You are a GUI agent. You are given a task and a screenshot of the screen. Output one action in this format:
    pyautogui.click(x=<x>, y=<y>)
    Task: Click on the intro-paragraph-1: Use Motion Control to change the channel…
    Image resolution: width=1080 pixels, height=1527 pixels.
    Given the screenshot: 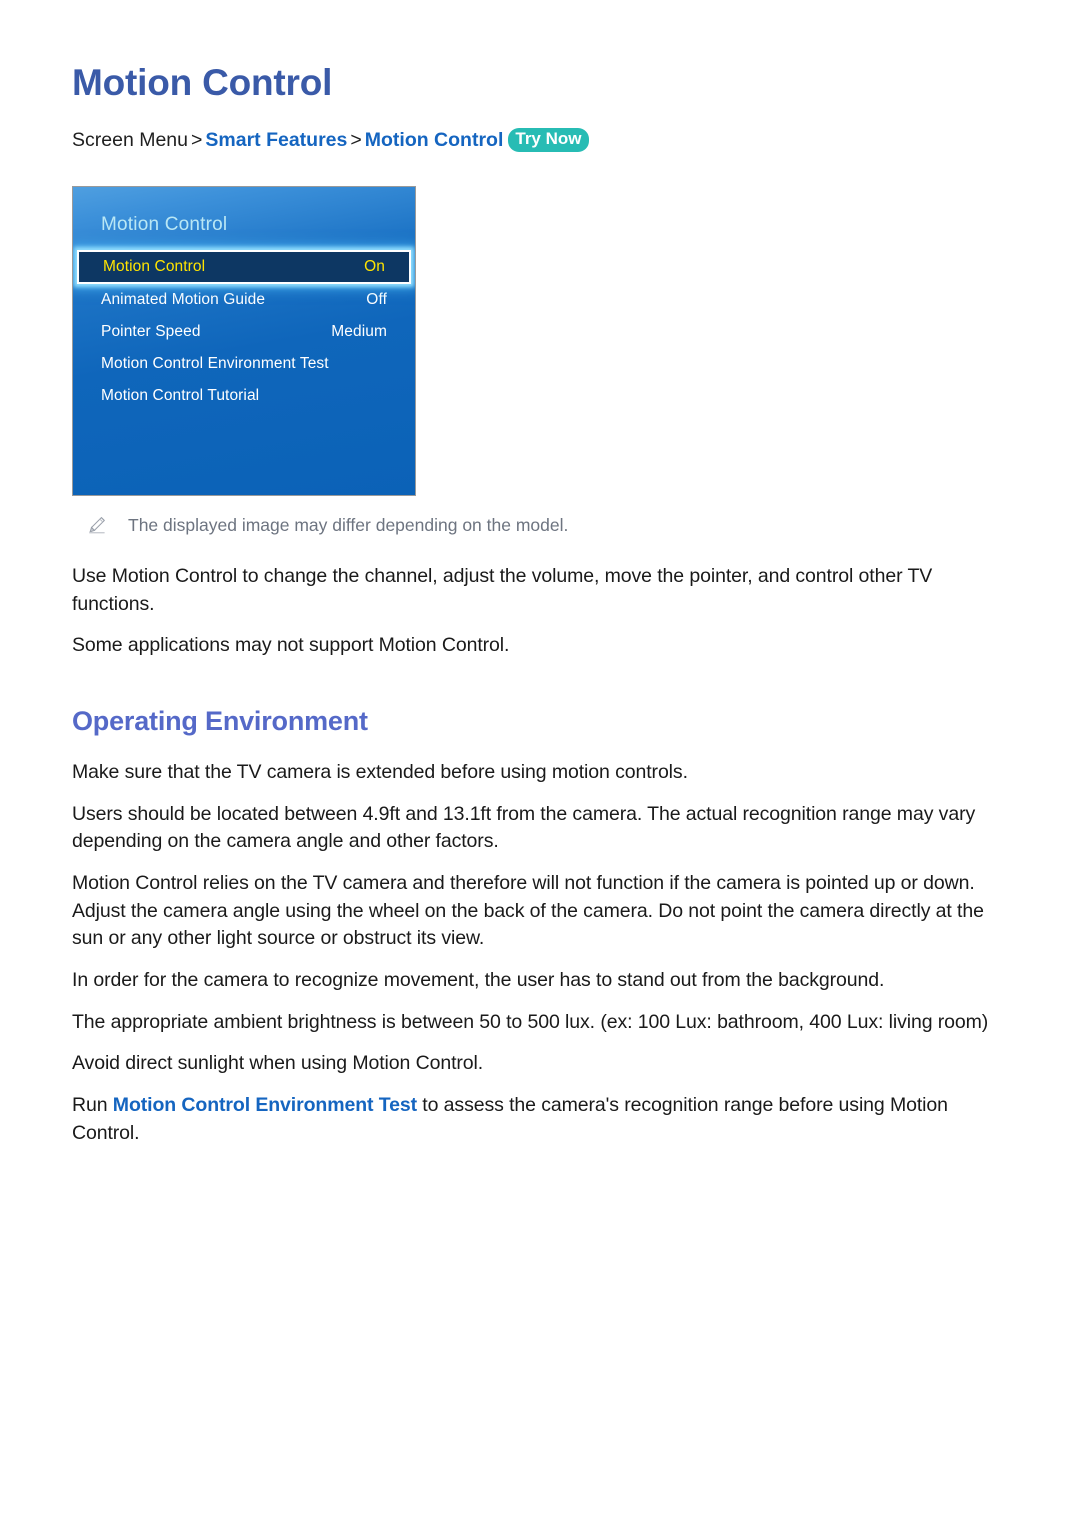 What is the action you would take?
    pyautogui.click(x=502, y=589)
    